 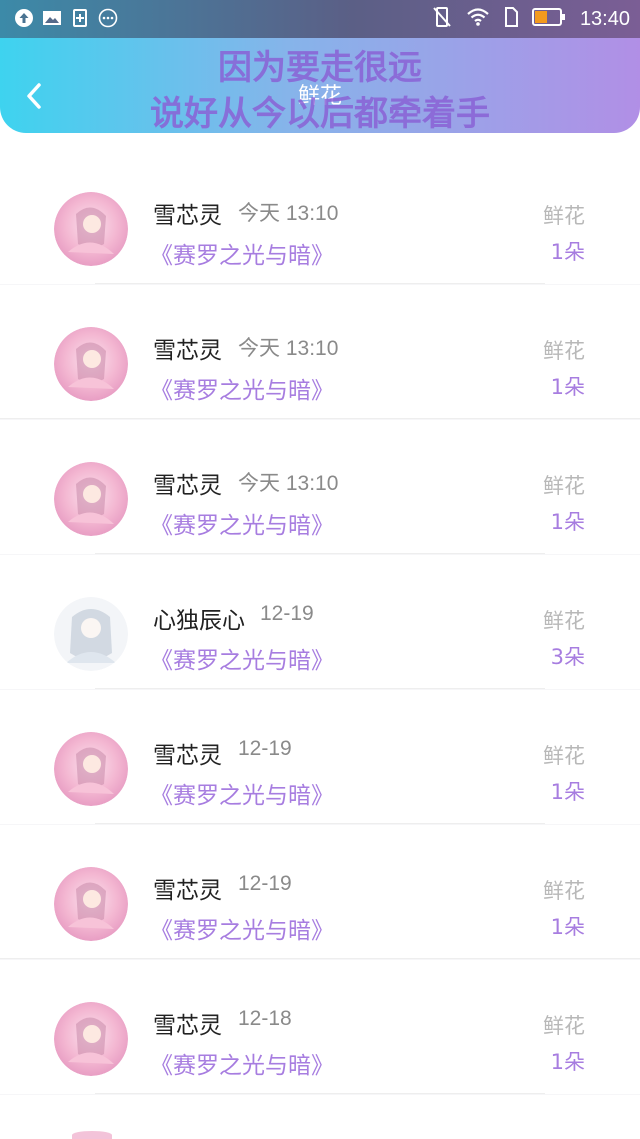 I want to click on list-item: 心独辰心 12-19 《赛罗之光与暗》 鲜花 3朵, so click(x=320, y=622).